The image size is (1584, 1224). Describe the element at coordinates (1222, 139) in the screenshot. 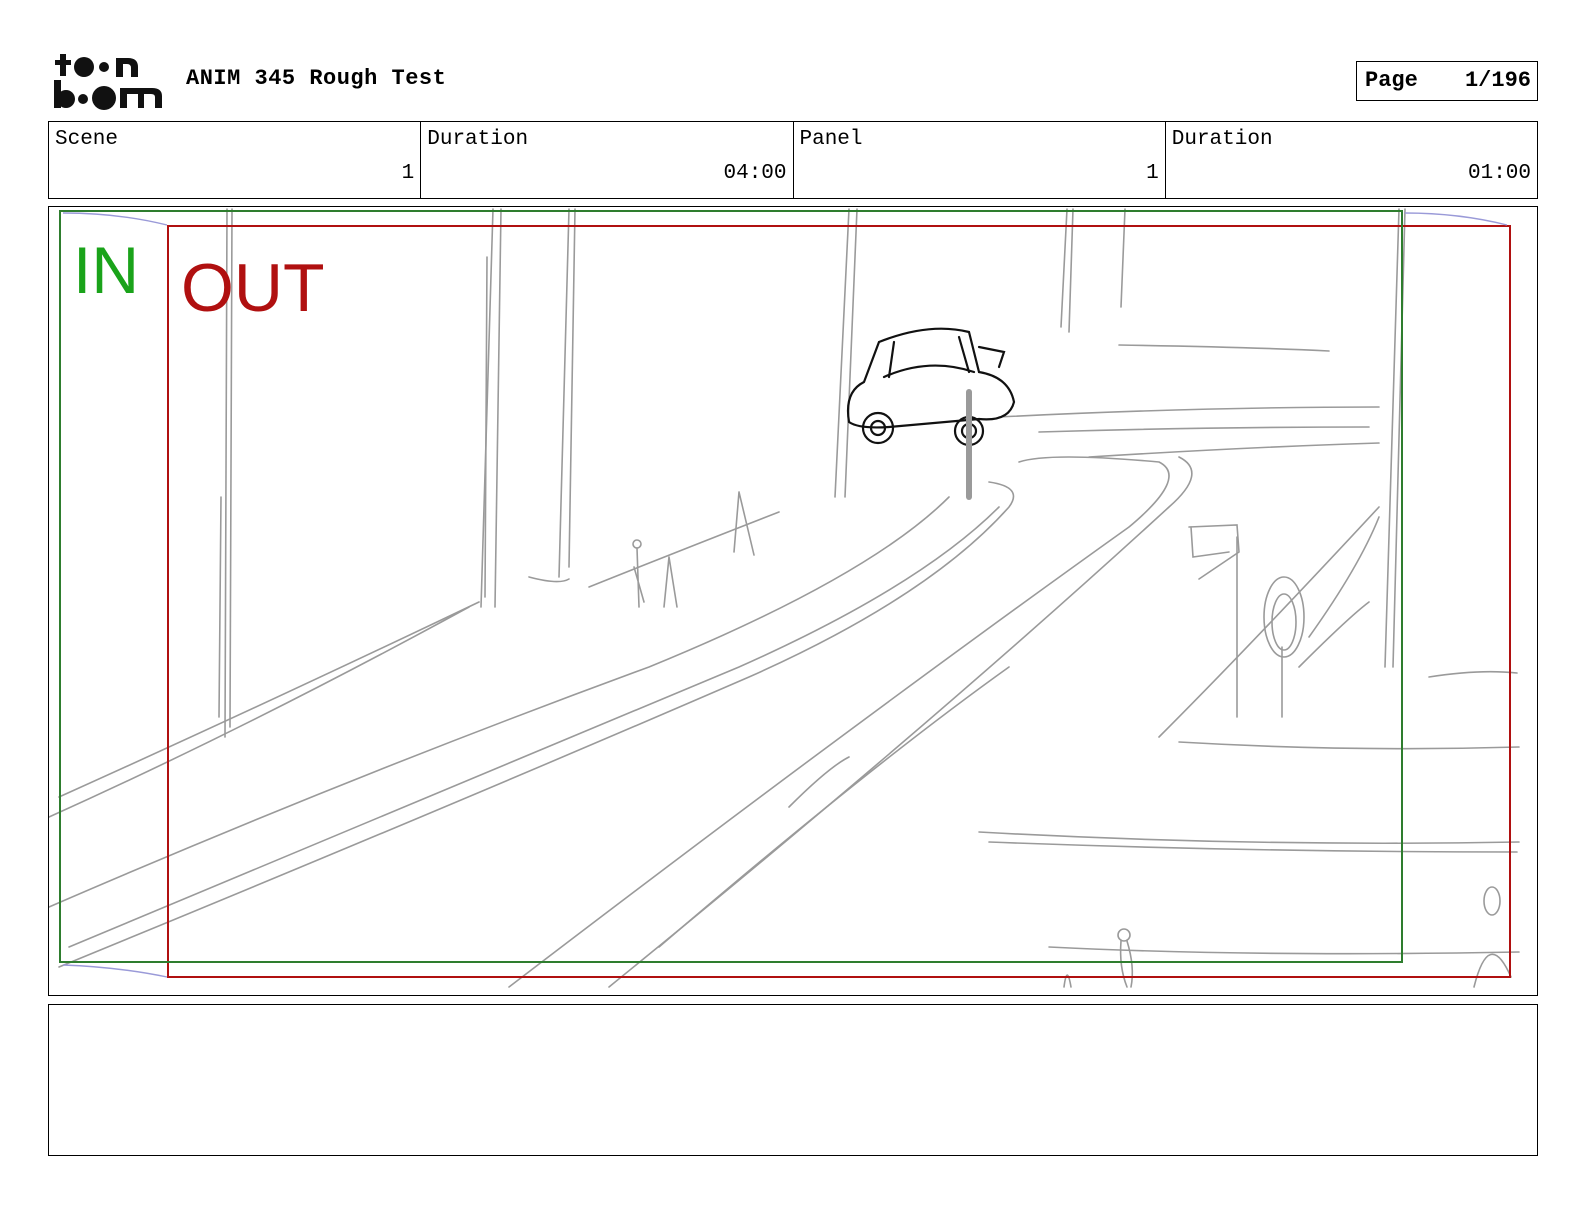

I see `panel-duration-label: Duration` at that location.